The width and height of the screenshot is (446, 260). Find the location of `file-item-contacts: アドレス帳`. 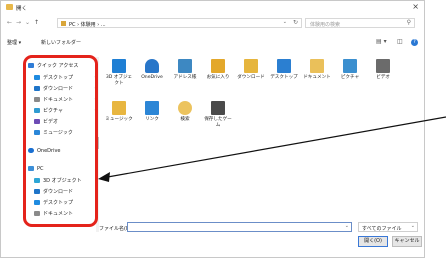

file-item-contacts: アドレス帳 is located at coordinates (185, 70).